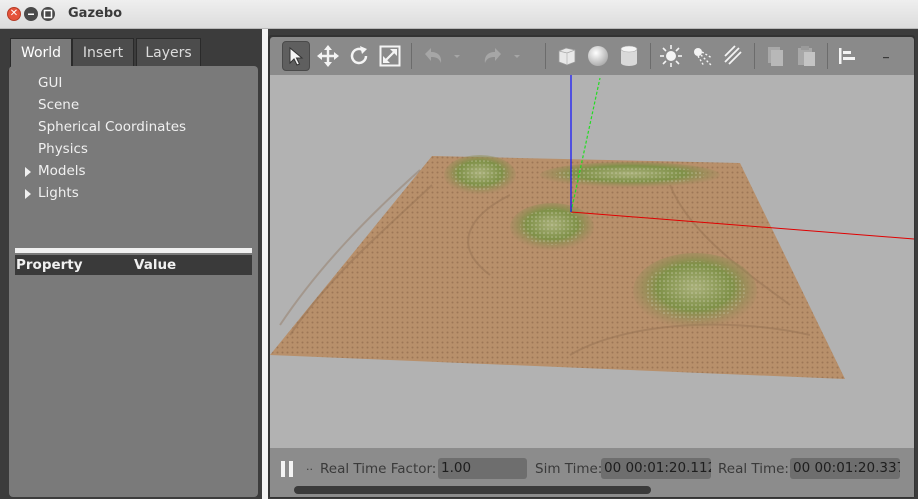 The height and width of the screenshot is (499, 918). I want to click on redo-icon, so click(493, 56).